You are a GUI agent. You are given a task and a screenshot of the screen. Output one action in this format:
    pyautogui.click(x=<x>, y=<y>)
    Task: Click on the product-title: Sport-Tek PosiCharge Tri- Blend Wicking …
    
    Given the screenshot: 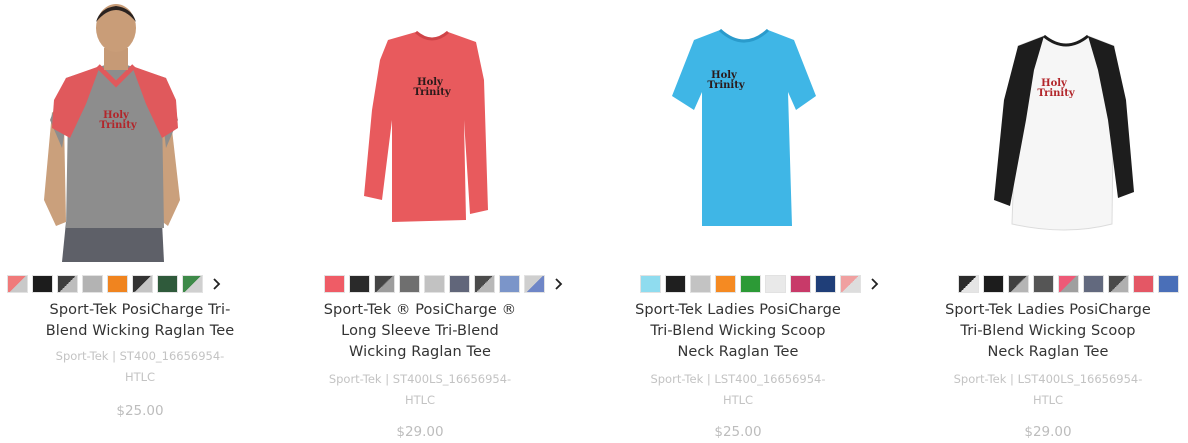 What is the action you would take?
    pyautogui.click(x=140, y=321)
    